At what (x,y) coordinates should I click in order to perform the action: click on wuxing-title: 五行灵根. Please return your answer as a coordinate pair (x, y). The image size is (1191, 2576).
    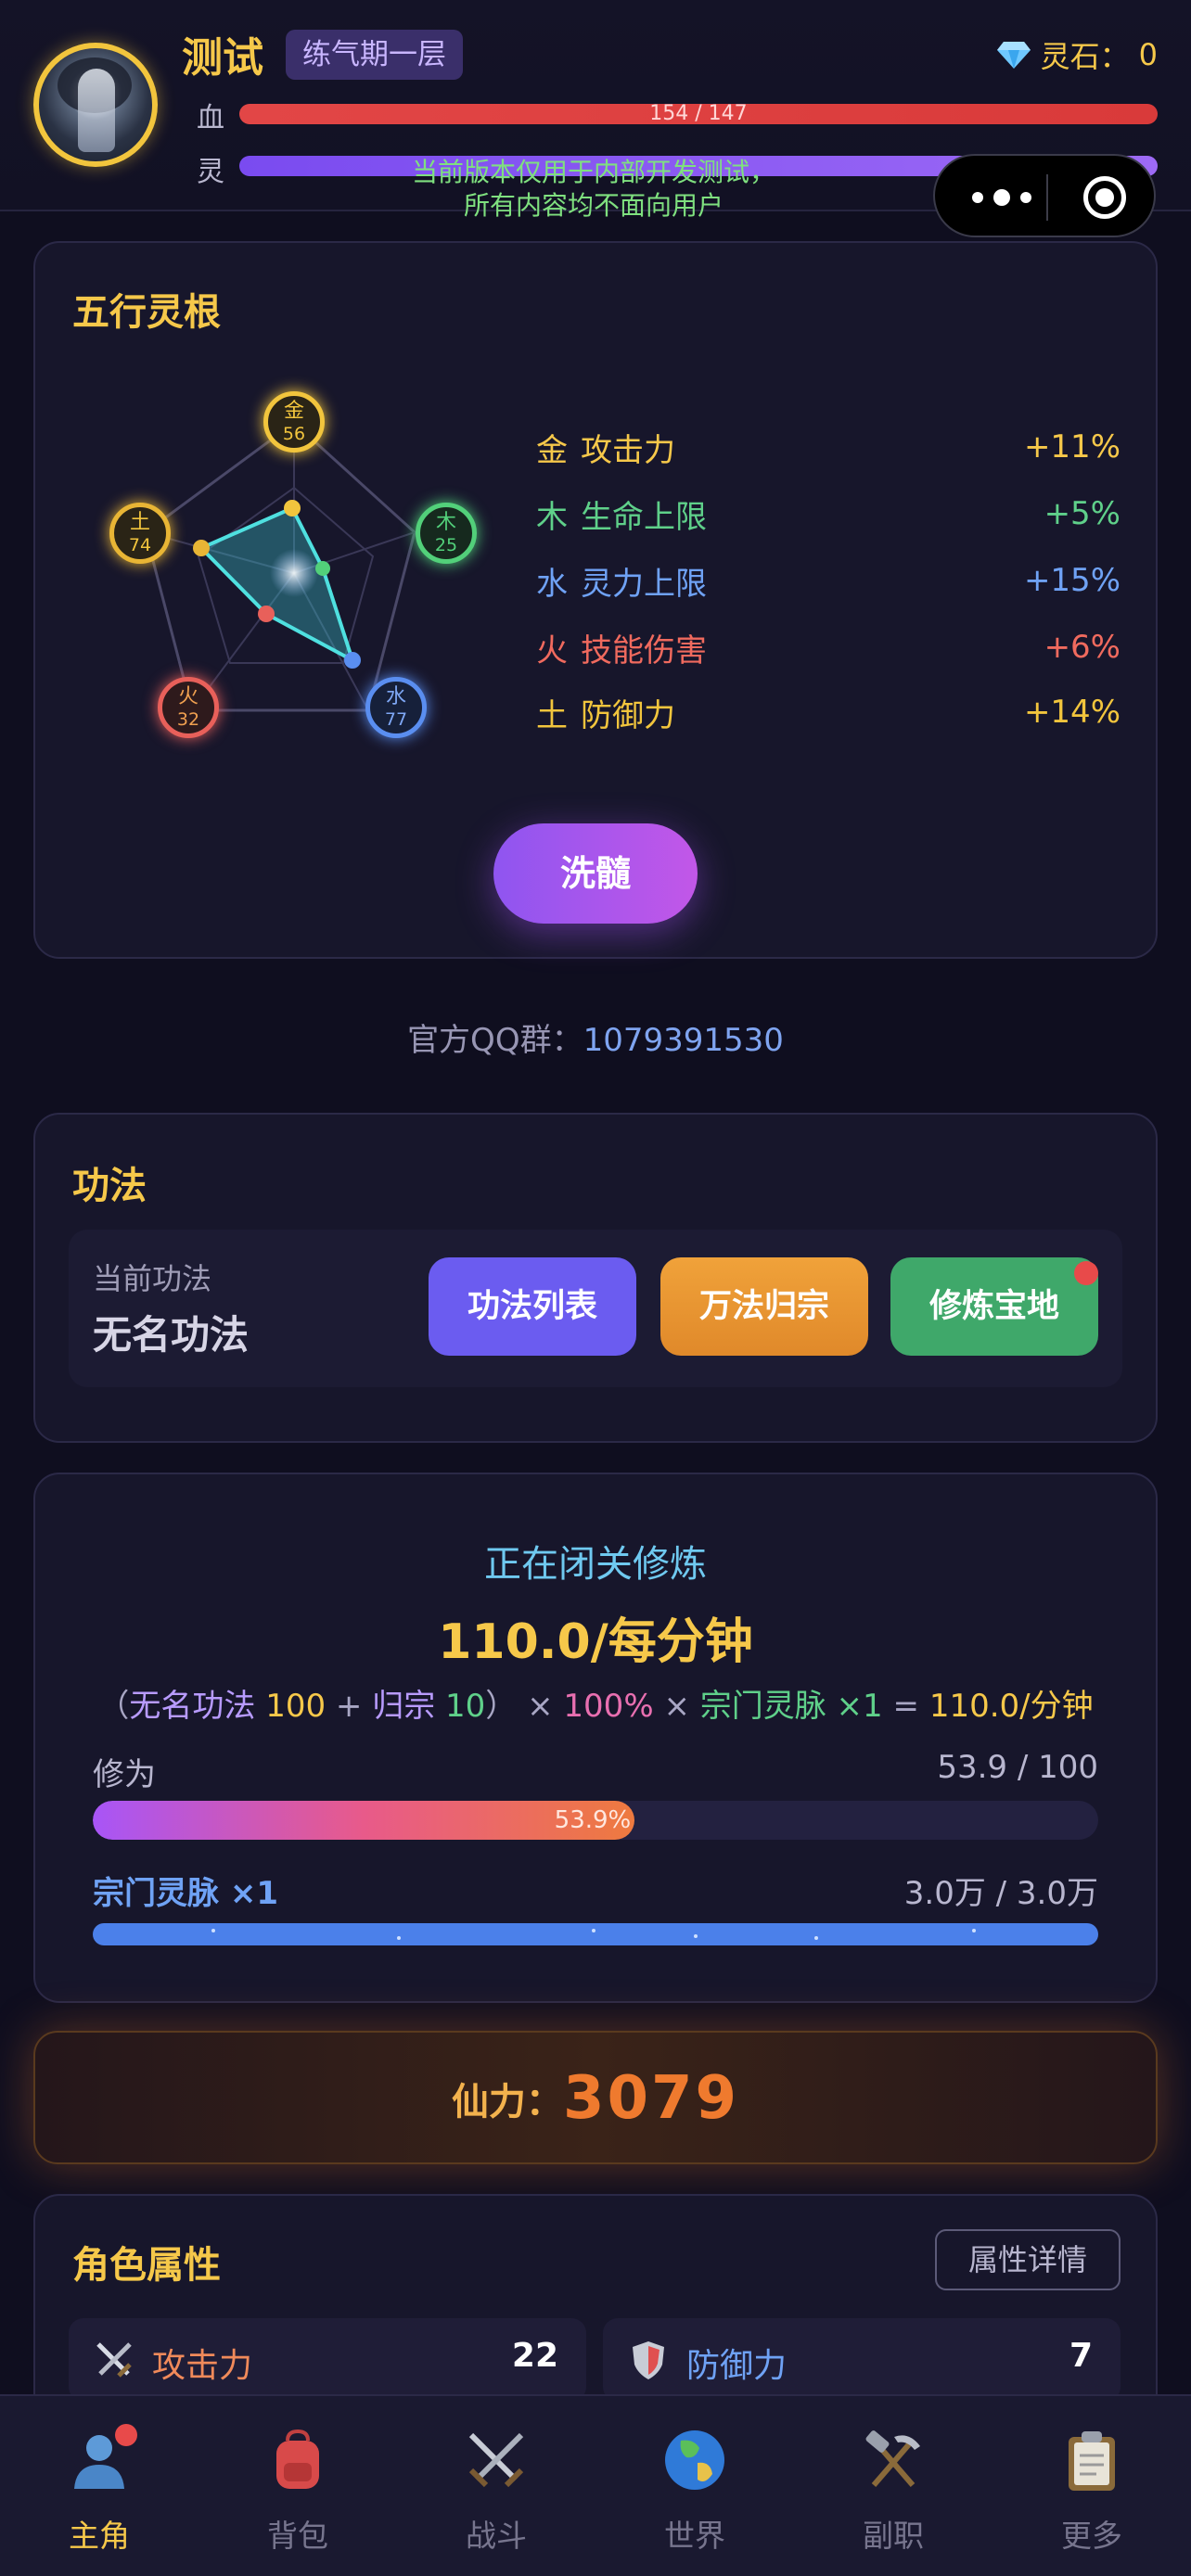
    Looking at the image, I should click on (146, 312).